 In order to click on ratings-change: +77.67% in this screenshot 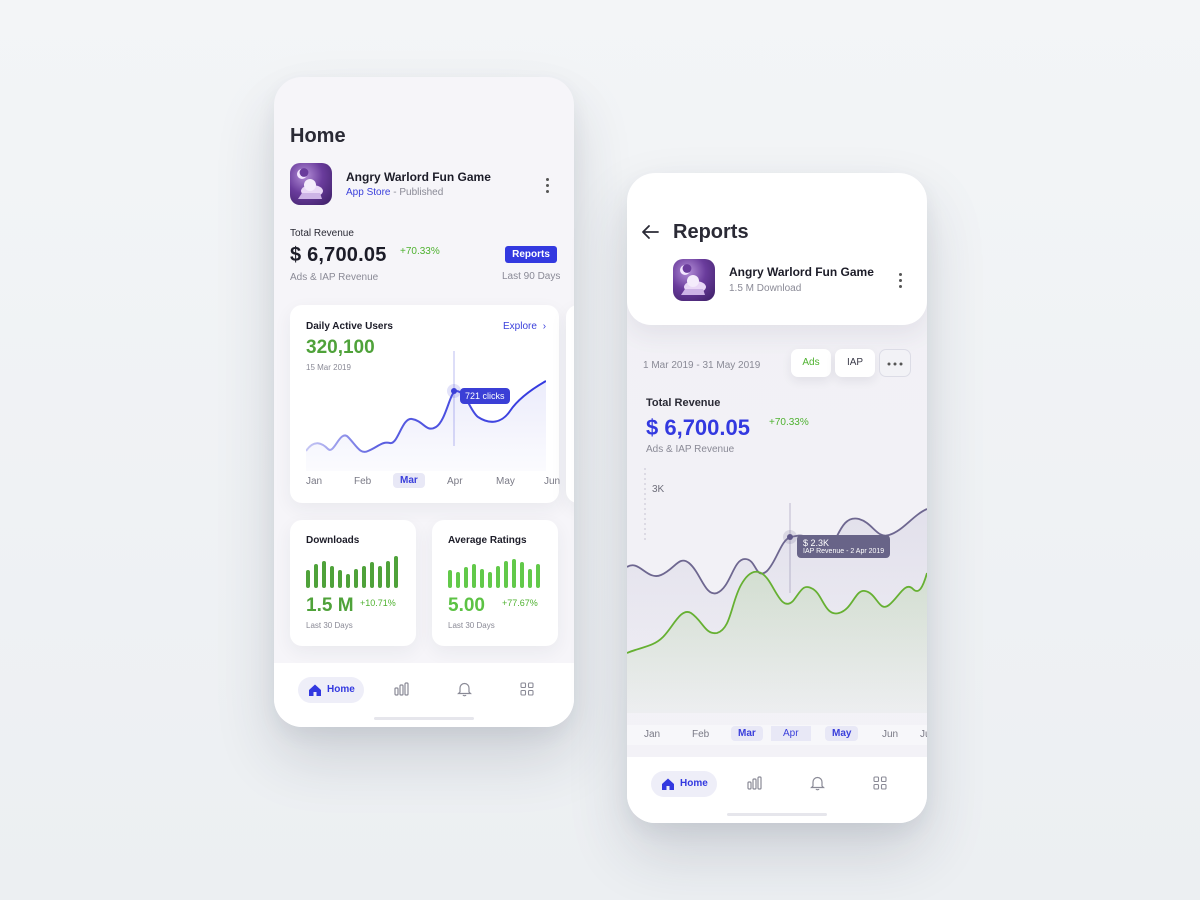, I will do `click(520, 603)`.